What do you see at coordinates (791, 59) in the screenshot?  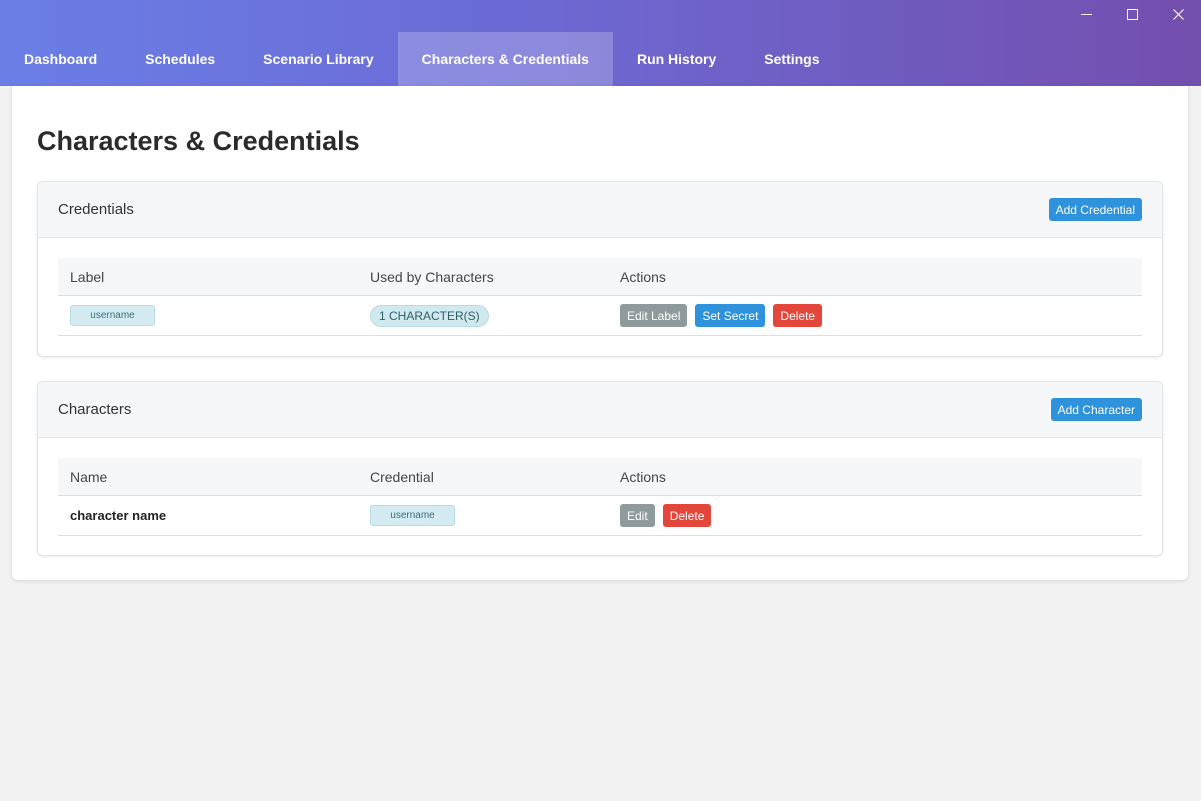 I see `tab-settings: Settings` at bounding box center [791, 59].